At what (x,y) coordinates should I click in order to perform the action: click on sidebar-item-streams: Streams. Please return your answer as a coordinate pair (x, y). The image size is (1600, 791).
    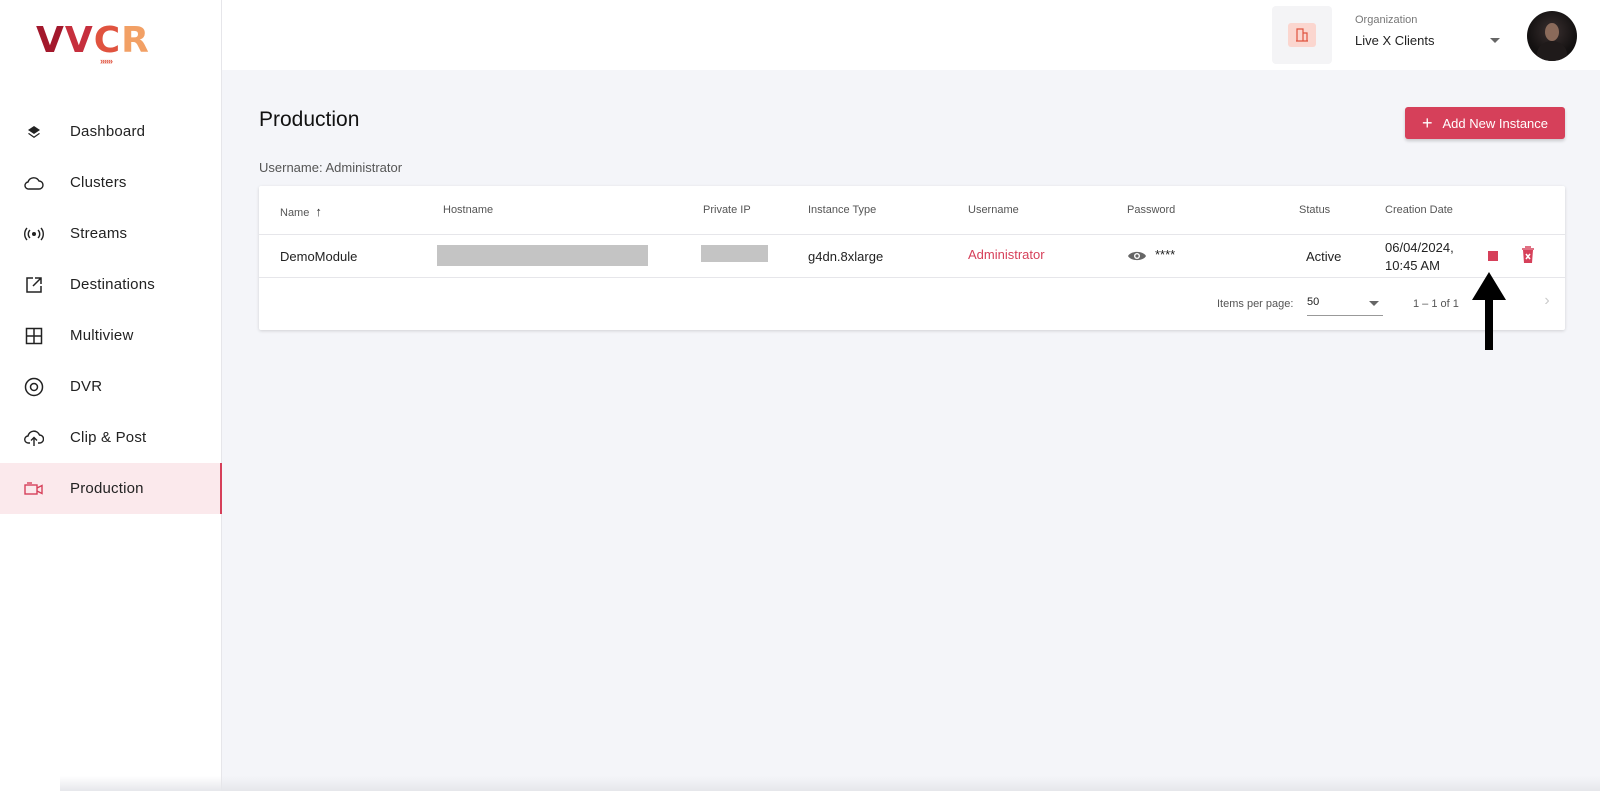
    Looking at the image, I should click on (111, 233).